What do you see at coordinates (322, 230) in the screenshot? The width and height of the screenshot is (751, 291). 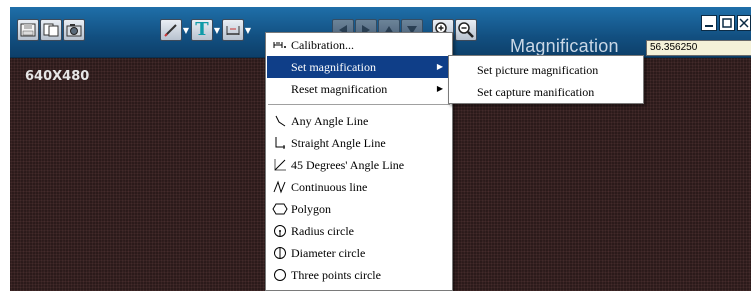 I see `menu-item-label: Radius circle` at bounding box center [322, 230].